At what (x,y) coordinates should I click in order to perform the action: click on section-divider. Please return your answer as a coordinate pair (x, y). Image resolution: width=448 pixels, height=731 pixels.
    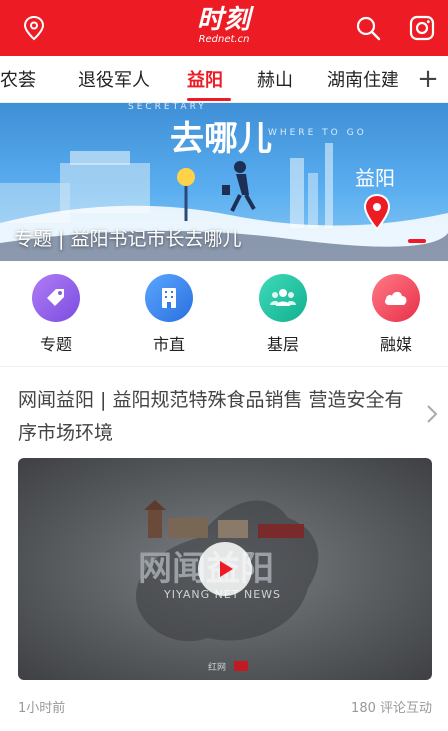
    Looking at the image, I should click on (224, 366).